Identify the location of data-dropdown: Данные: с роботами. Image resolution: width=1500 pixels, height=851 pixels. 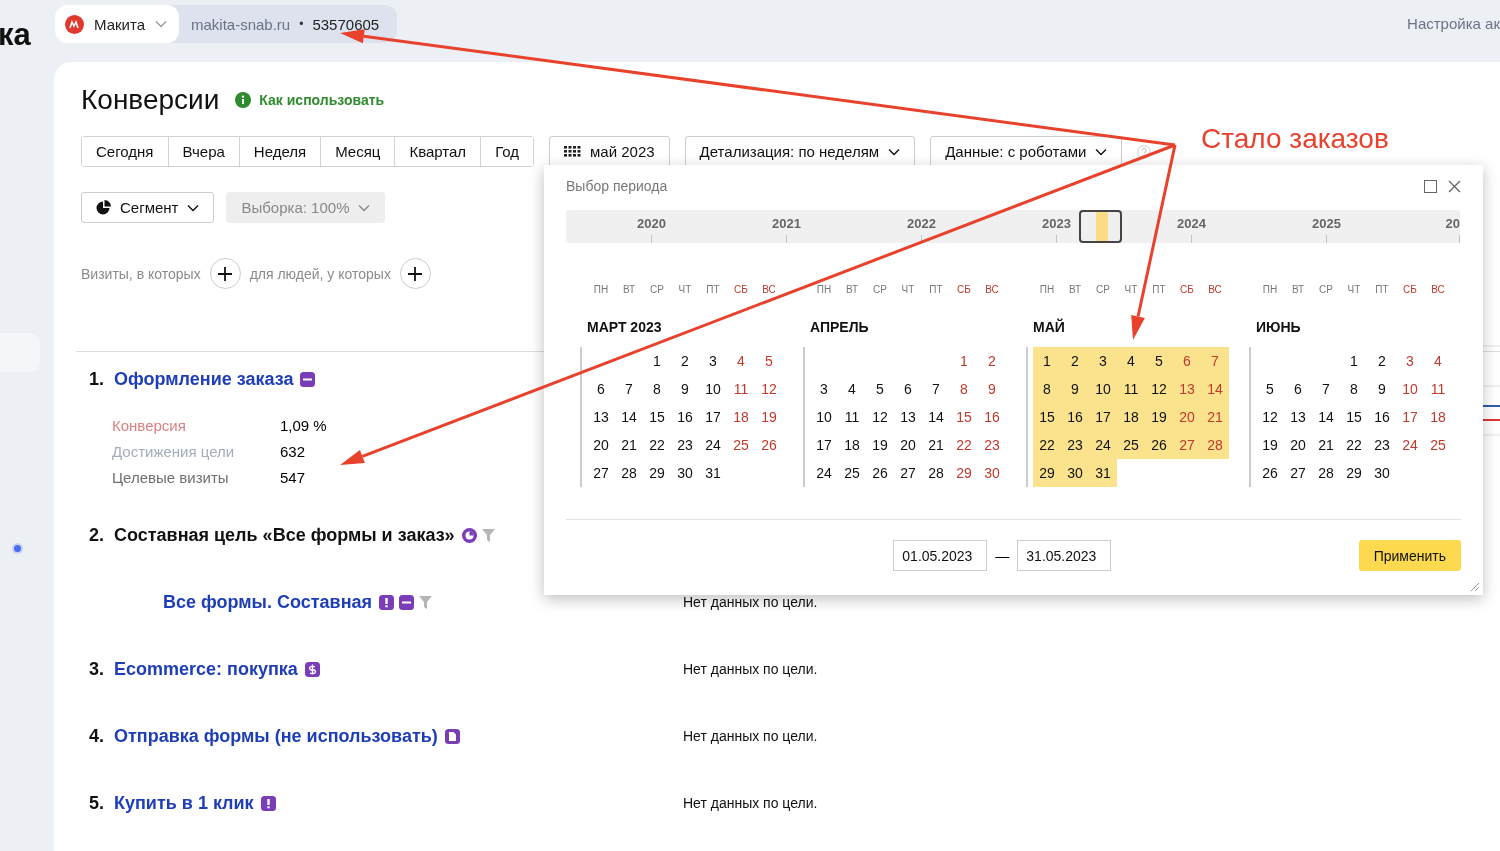
(1026, 151).